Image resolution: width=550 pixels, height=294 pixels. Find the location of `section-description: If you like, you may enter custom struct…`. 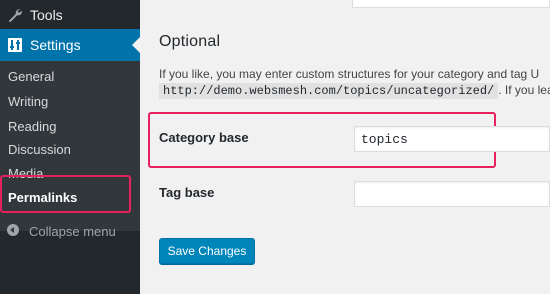

section-description: If you like, you may enter custom struct… is located at coordinates (349, 74).